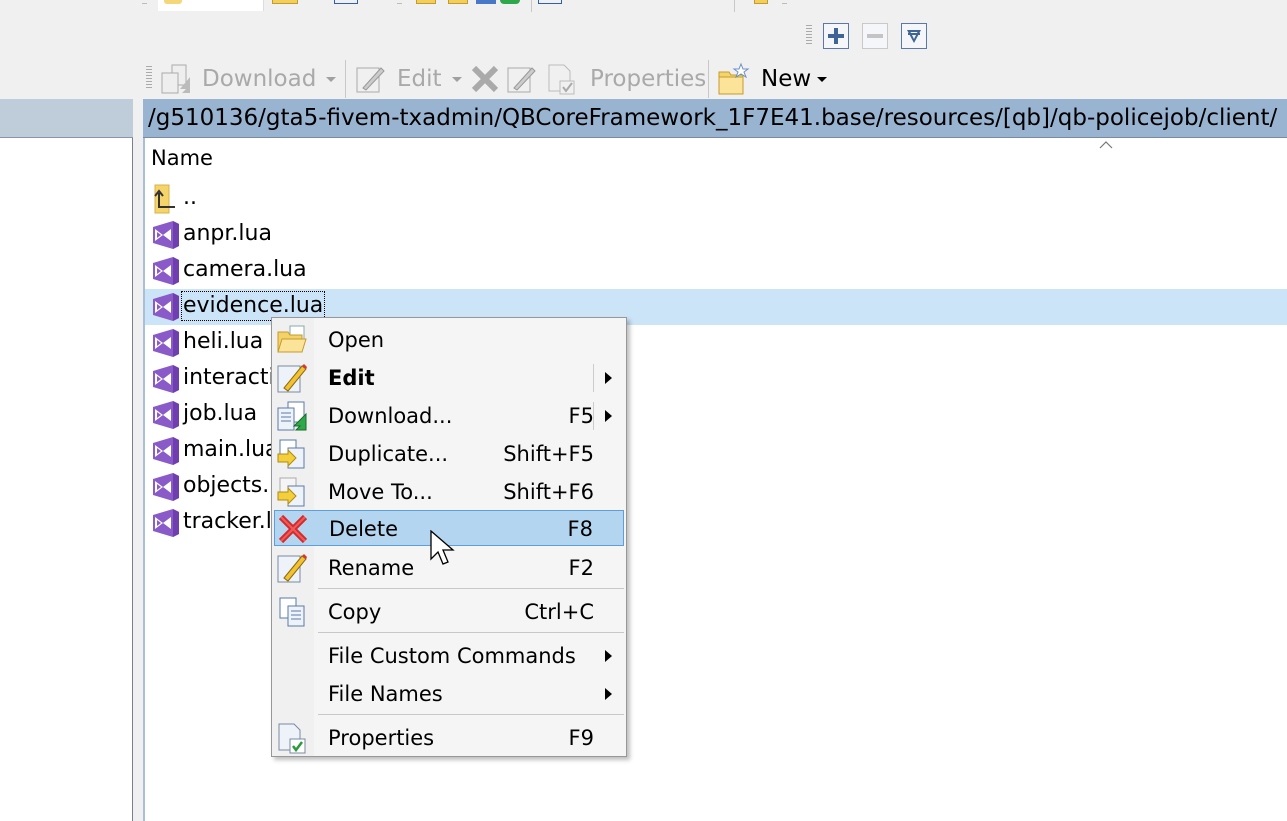 The width and height of the screenshot is (1287, 821). Describe the element at coordinates (716, 199) in the screenshot. I see `file-row: ..` at that location.